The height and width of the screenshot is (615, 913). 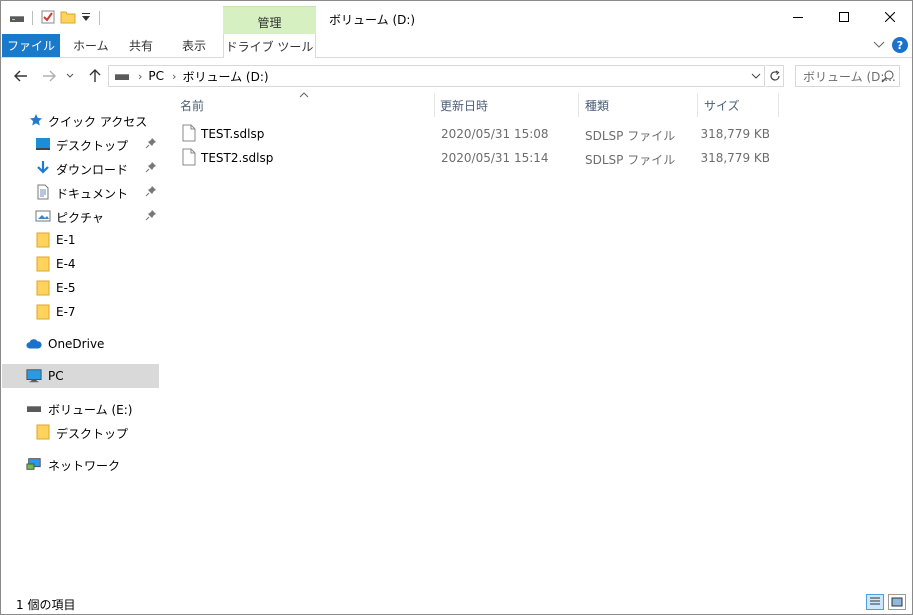 I want to click on nav-label: クイック アクセス, so click(x=98, y=122).